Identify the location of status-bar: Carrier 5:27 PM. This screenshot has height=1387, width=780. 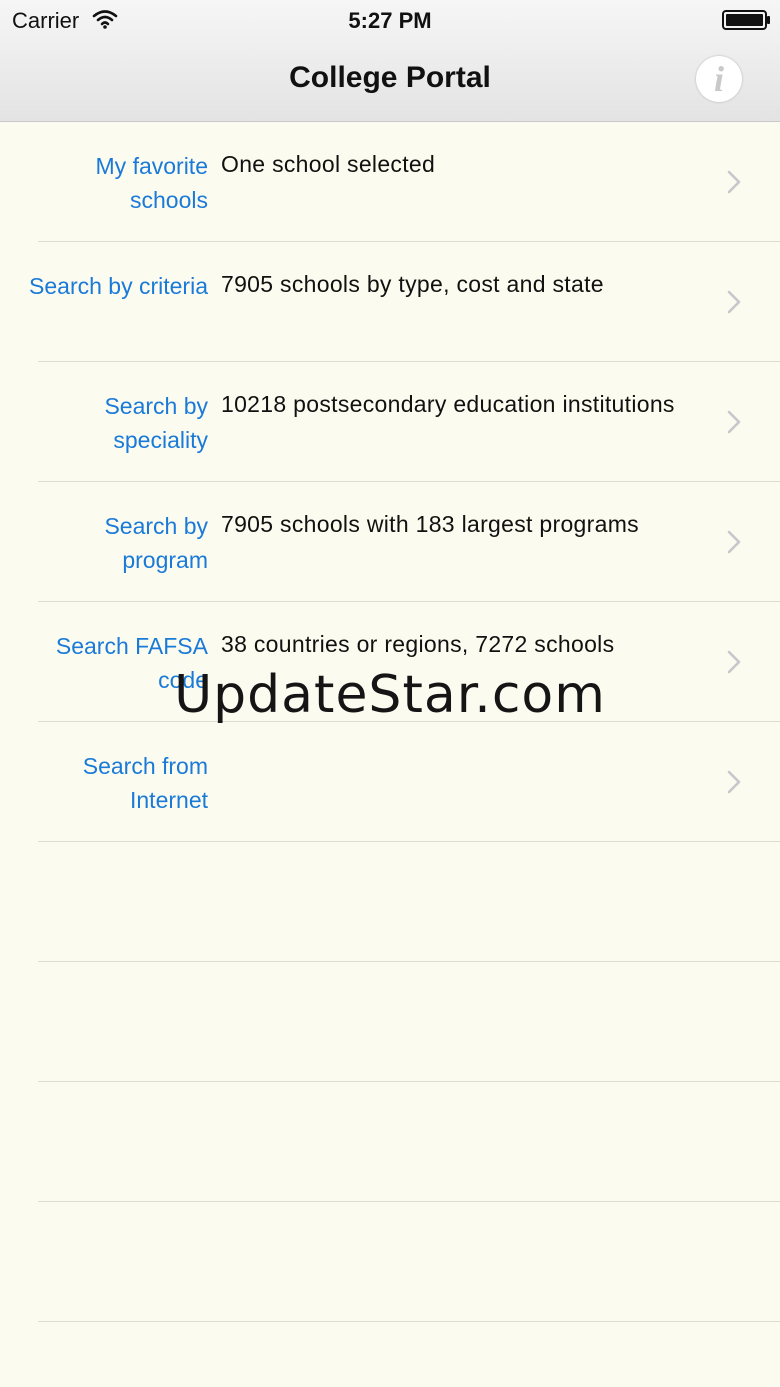
(390, 20).